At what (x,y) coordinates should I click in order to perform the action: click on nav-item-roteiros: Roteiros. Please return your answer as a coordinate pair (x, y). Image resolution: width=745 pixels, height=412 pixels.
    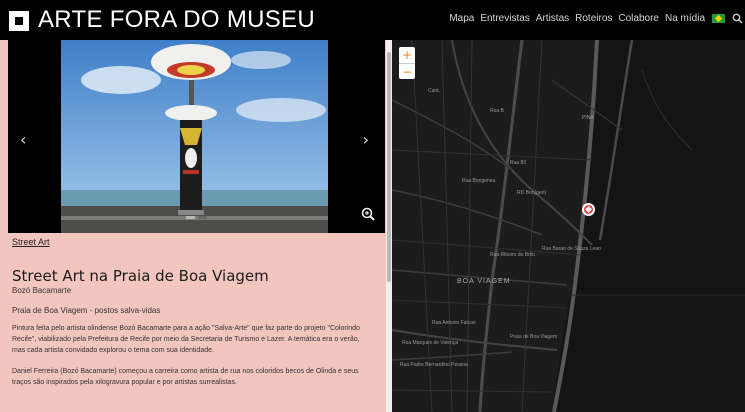
    Looking at the image, I should click on (593, 18).